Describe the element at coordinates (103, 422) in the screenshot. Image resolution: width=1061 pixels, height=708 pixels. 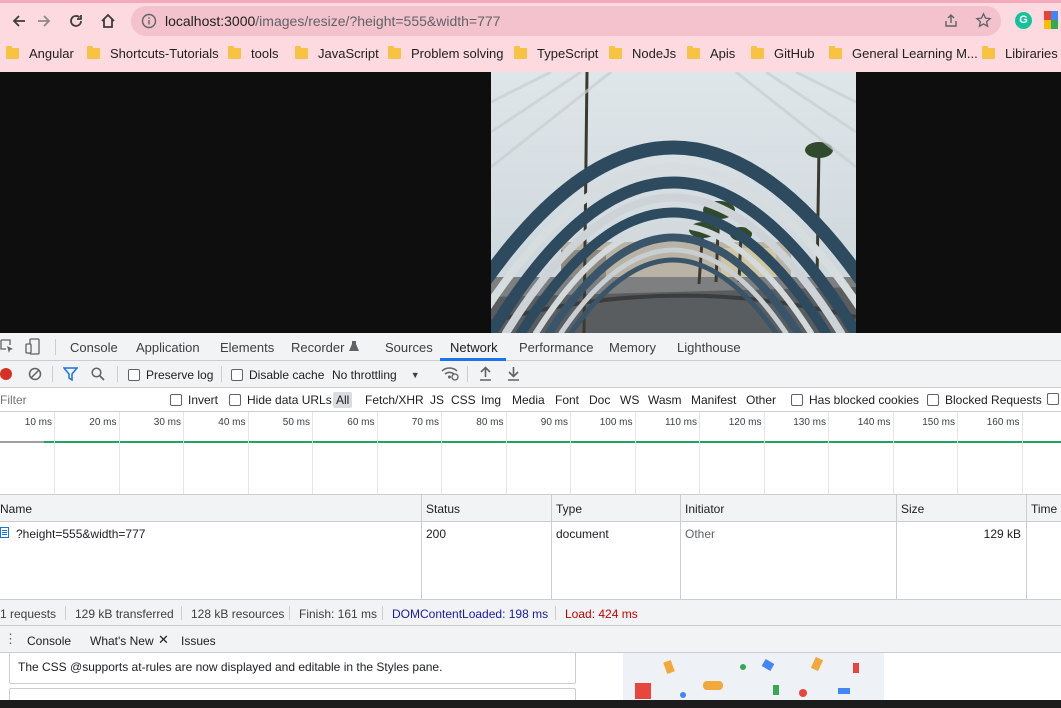
I see `timeline-tick-label: 20 ms` at that location.